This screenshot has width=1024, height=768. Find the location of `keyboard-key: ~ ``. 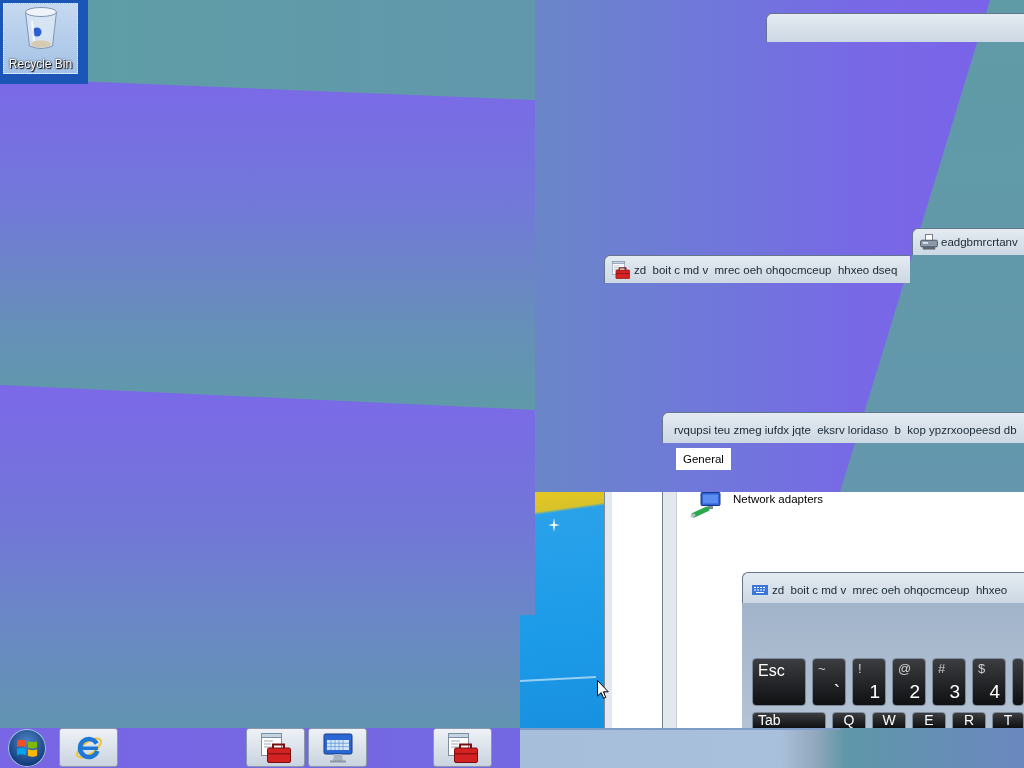

keyboard-key: ~ ` is located at coordinates (829, 682).